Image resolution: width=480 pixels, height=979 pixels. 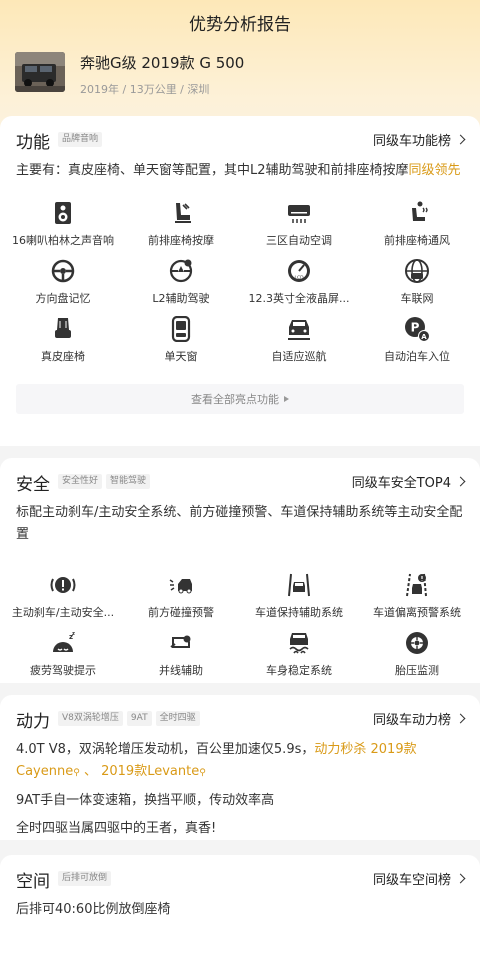 What do you see at coordinates (181, 298) in the screenshot?
I see `feature-label: L2辅助驾驶` at bounding box center [181, 298].